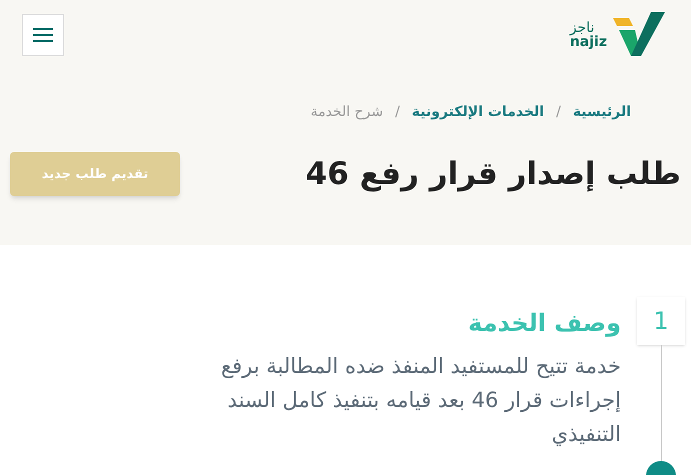 The width and height of the screenshot is (691, 475). Describe the element at coordinates (588, 42) in the screenshot. I see `logo-latin-text: najiz` at that location.